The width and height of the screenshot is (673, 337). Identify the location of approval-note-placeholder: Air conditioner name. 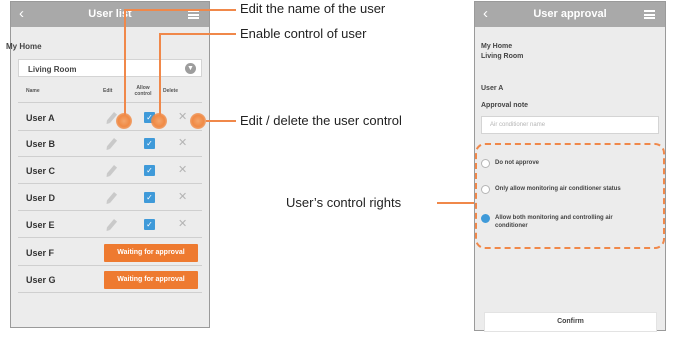
(518, 125).